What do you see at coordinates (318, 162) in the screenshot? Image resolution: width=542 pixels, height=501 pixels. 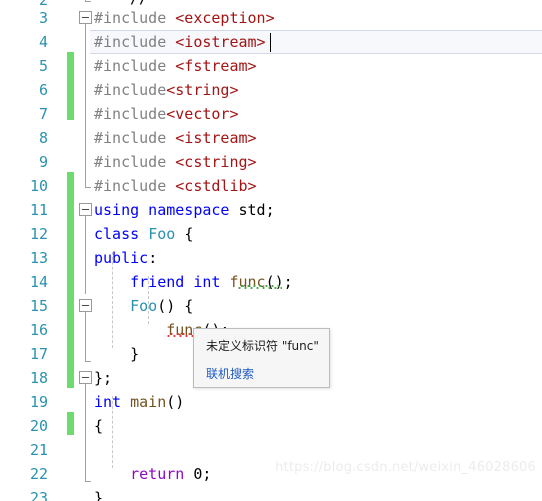 I see `code-line: #include <cstring>` at bounding box center [318, 162].